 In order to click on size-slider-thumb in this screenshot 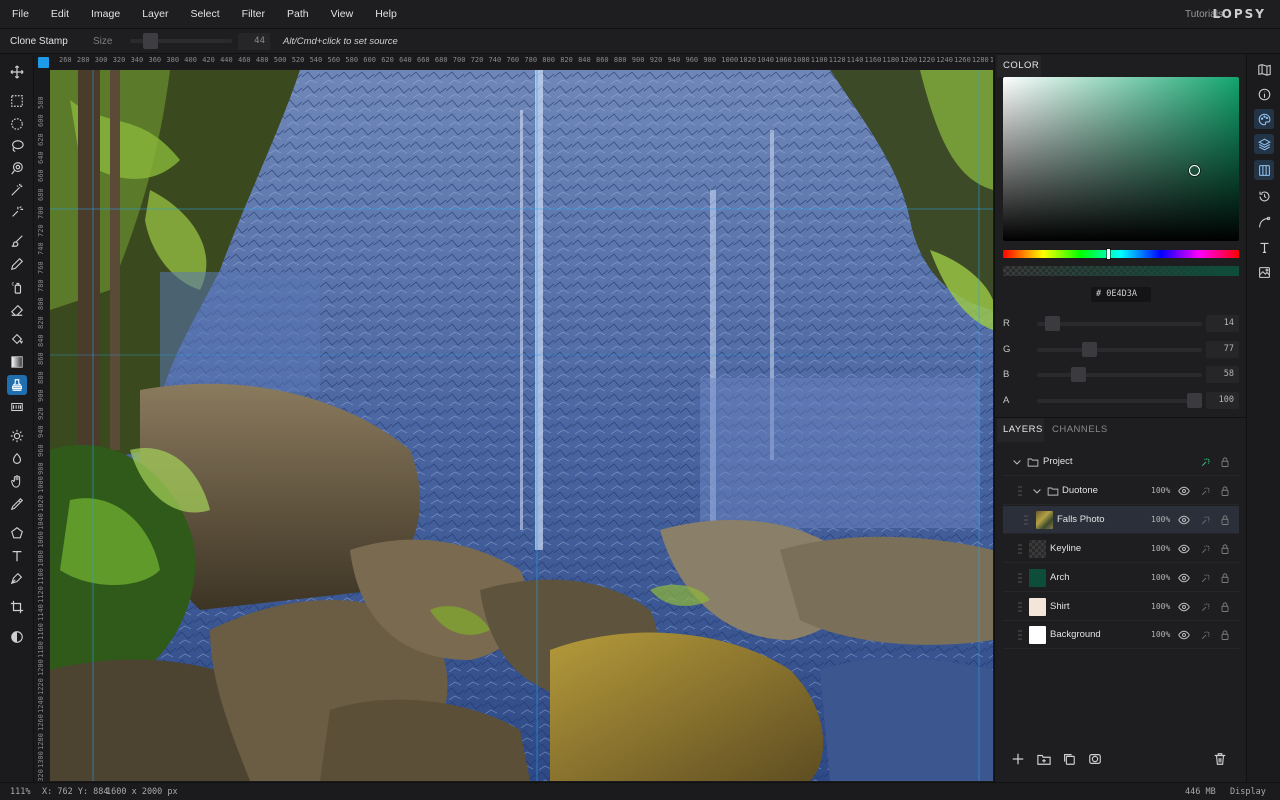, I will do `click(150, 41)`.